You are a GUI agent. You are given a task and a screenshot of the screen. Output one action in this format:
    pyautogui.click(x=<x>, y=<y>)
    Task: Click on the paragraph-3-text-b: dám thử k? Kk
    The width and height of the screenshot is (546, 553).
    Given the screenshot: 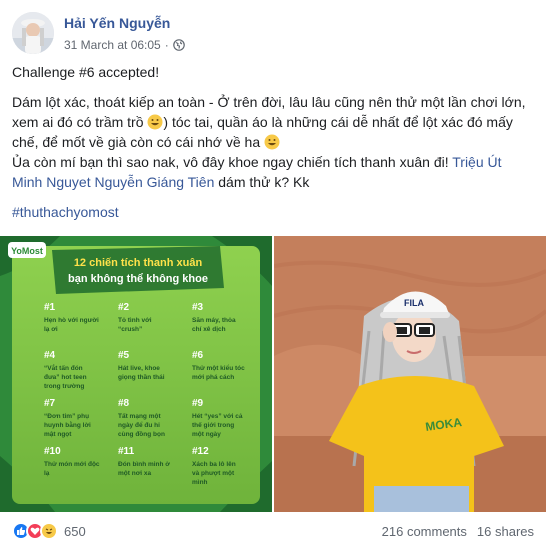 What is the action you would take?
    pyautogui.click(x=262, y=182)
    